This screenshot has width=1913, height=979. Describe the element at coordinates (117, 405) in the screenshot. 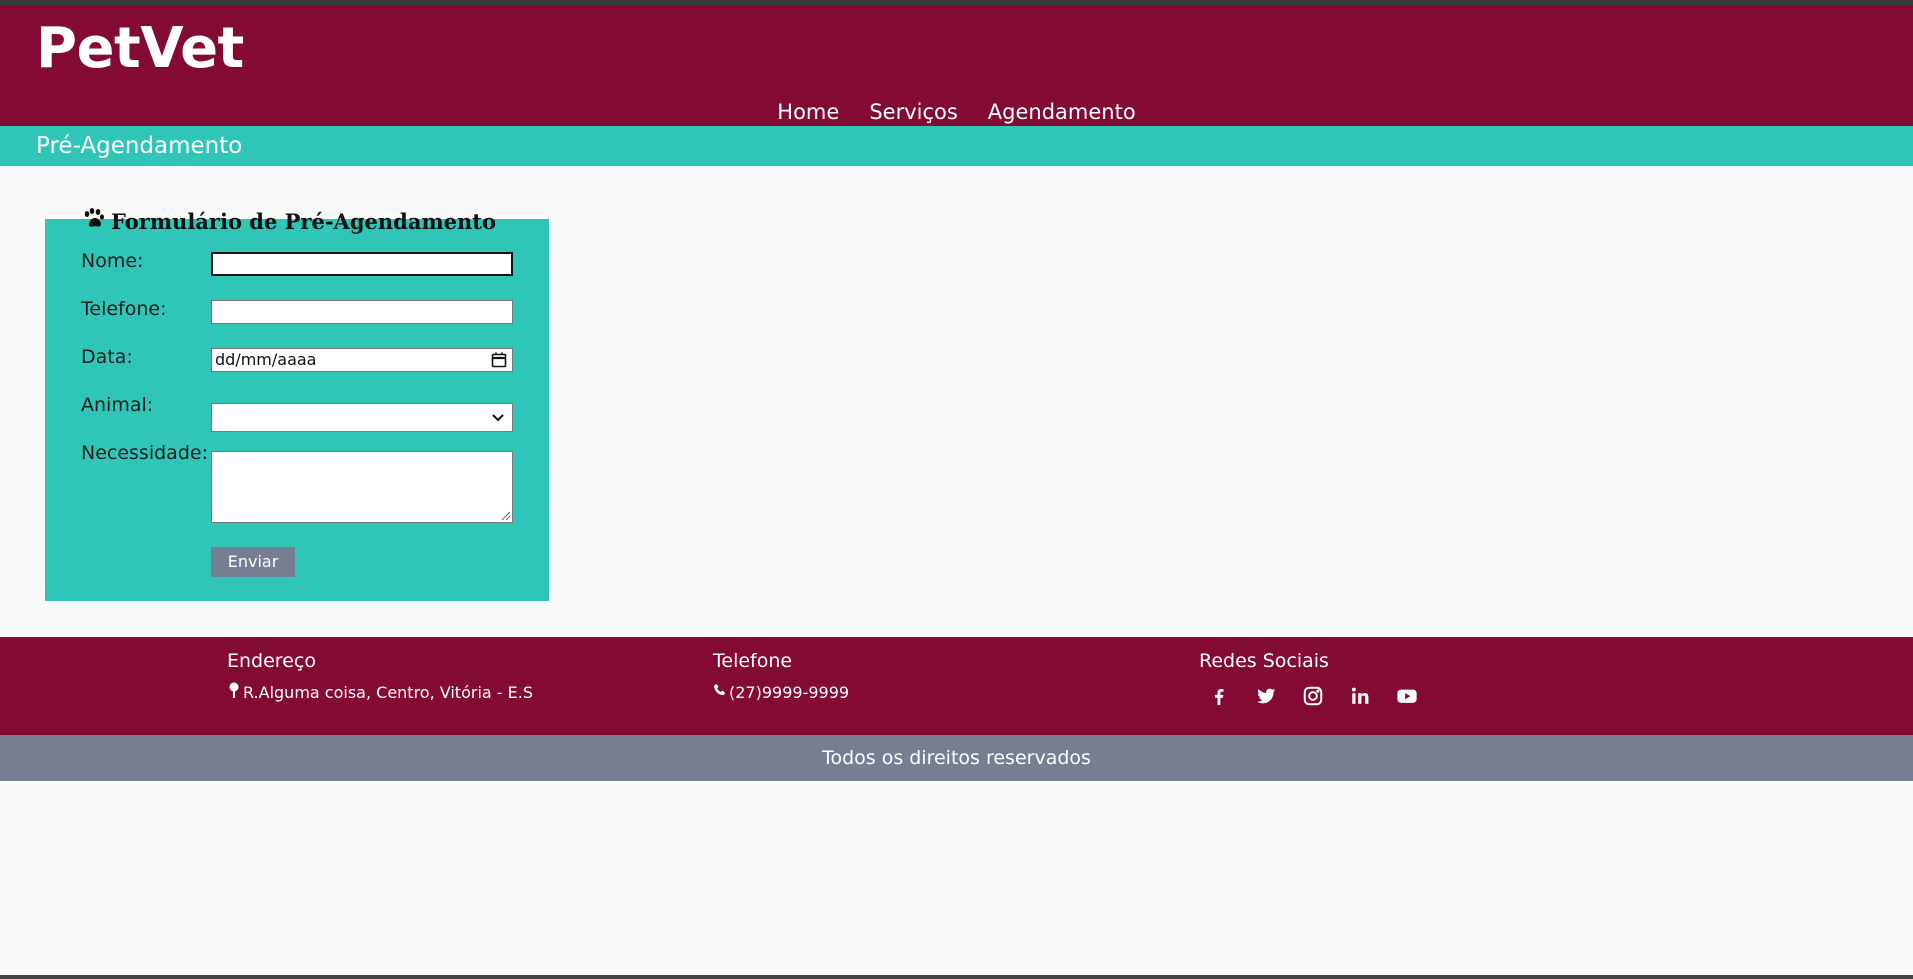

I see `animal-label: Animal:` at that location.